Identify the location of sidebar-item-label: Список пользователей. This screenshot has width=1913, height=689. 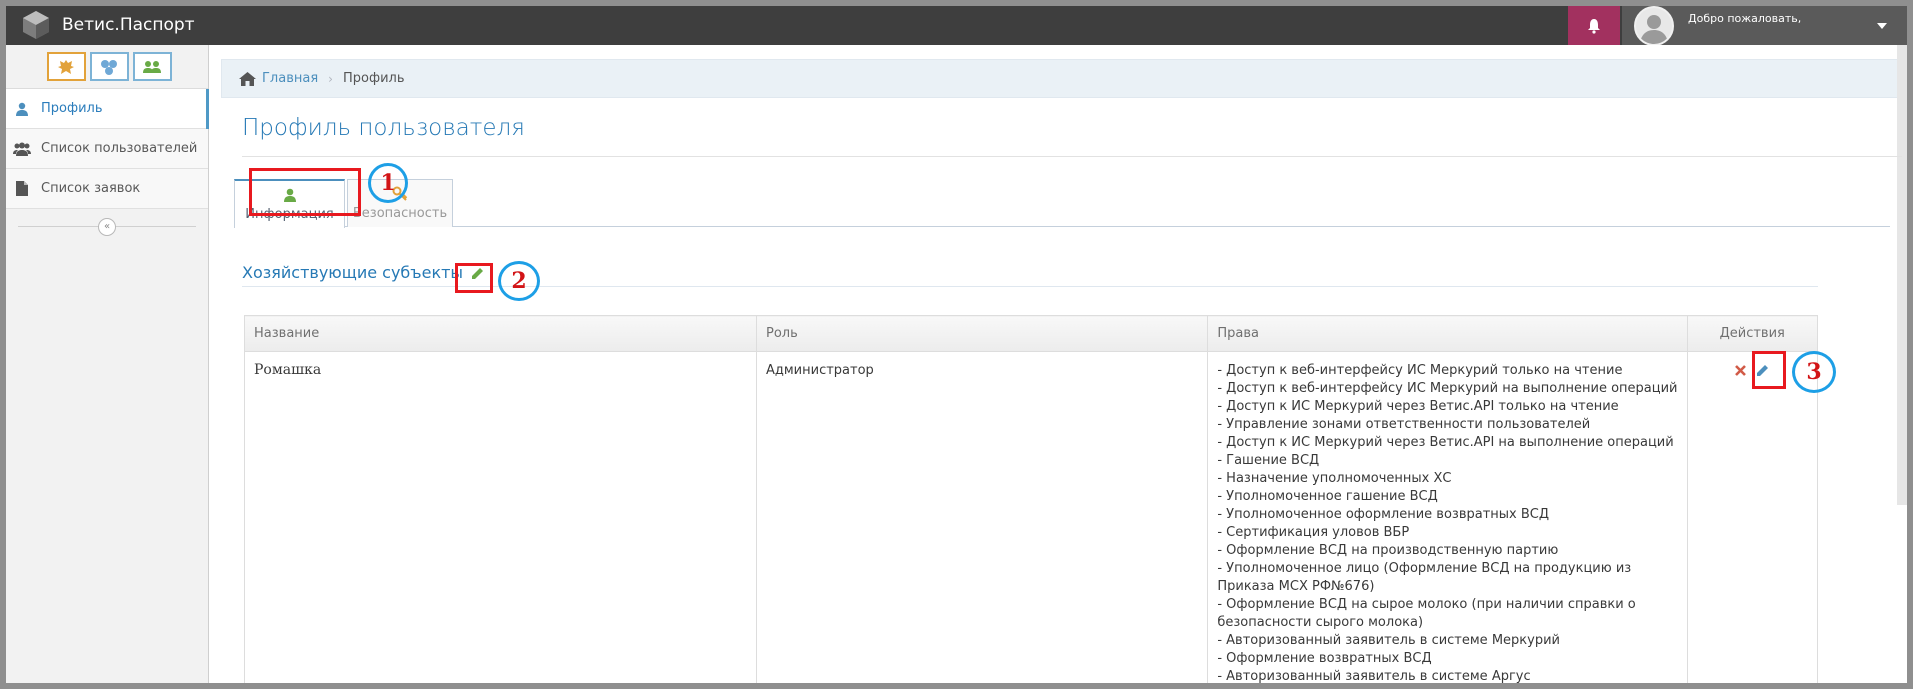
(119, 148).